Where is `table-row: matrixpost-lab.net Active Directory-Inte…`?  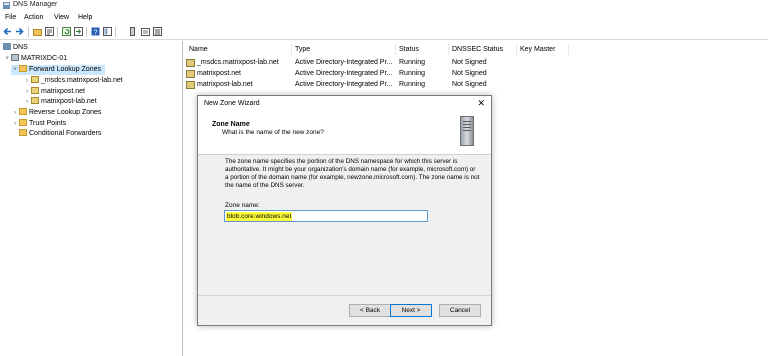
table-row: matrixpost-lab.net Active Directory-Inte… is located at coordinates (476, 85).